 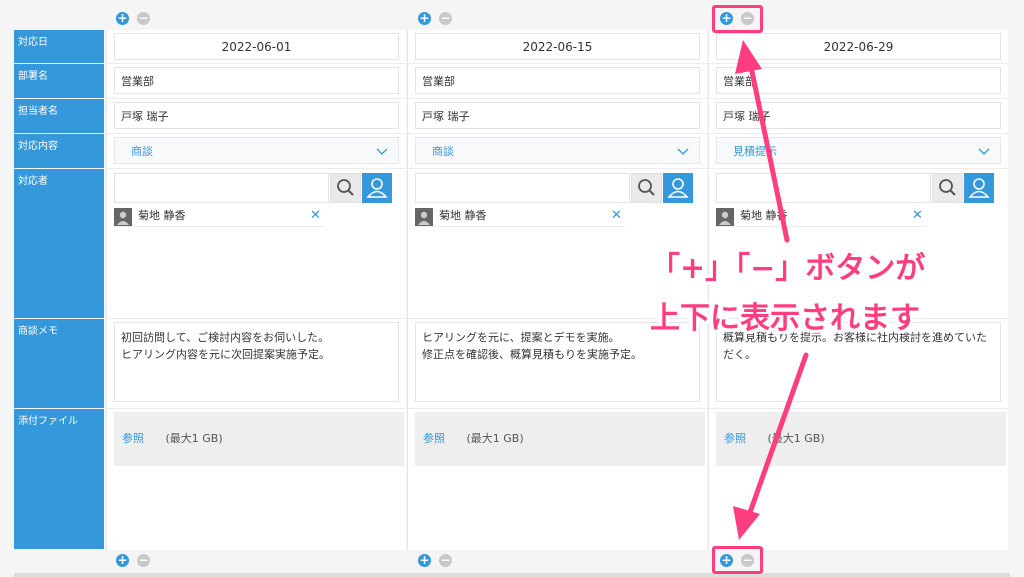 I want to click on content-select-value: 見積提示, so click(x=755, y=151).